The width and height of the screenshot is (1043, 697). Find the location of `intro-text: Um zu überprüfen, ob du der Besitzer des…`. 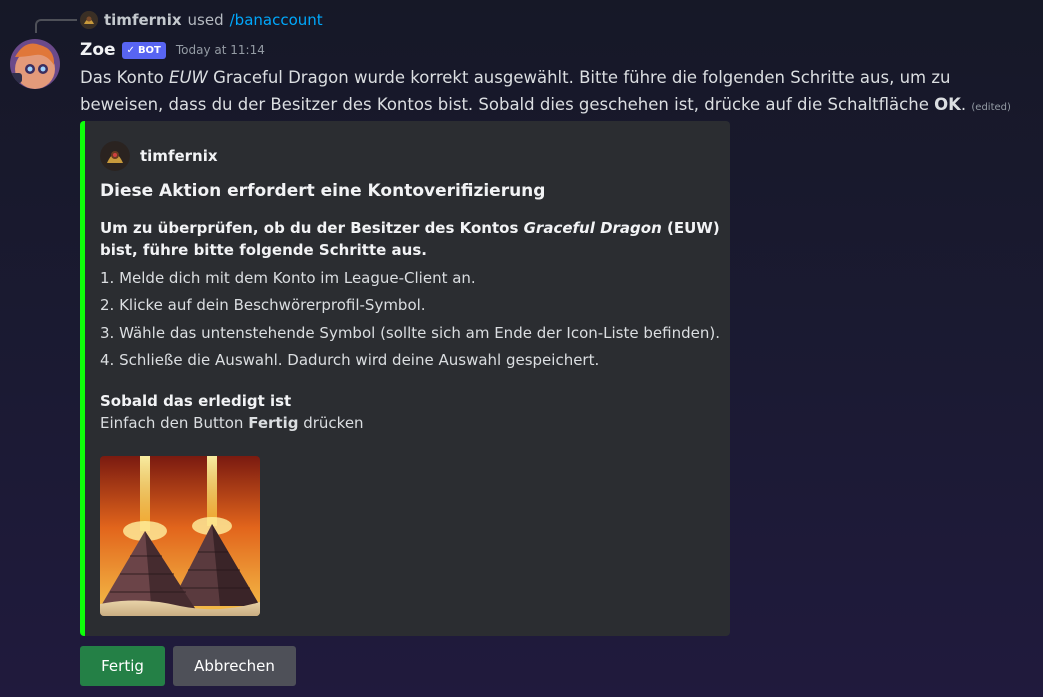

intro-text: Um zu überprüfen, ob du der Besitzer des… is located at coordinates (312, 228).